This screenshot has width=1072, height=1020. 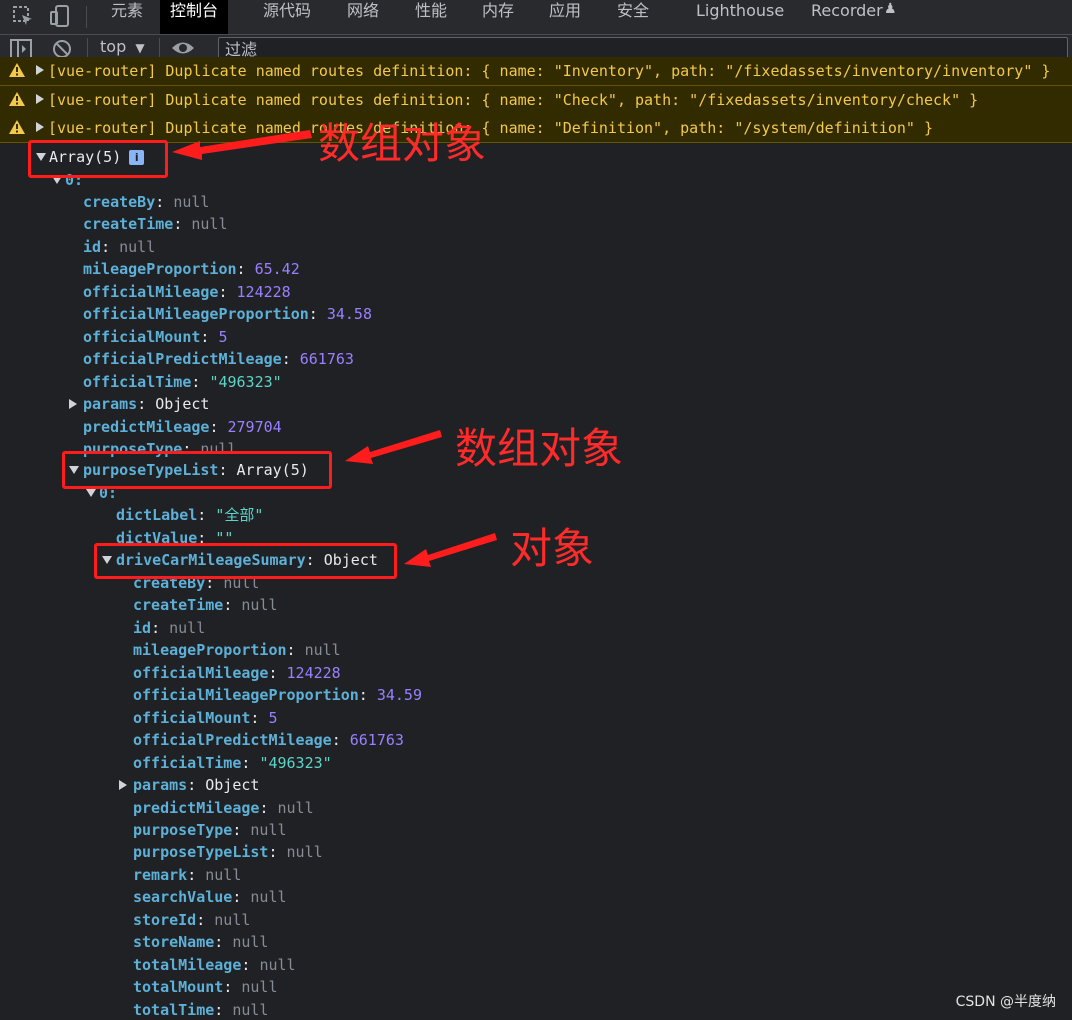 What do you see at coordinates (334, 348) in the screenshot?
I see `annotation-arrows` at bounding box center [334, 348].